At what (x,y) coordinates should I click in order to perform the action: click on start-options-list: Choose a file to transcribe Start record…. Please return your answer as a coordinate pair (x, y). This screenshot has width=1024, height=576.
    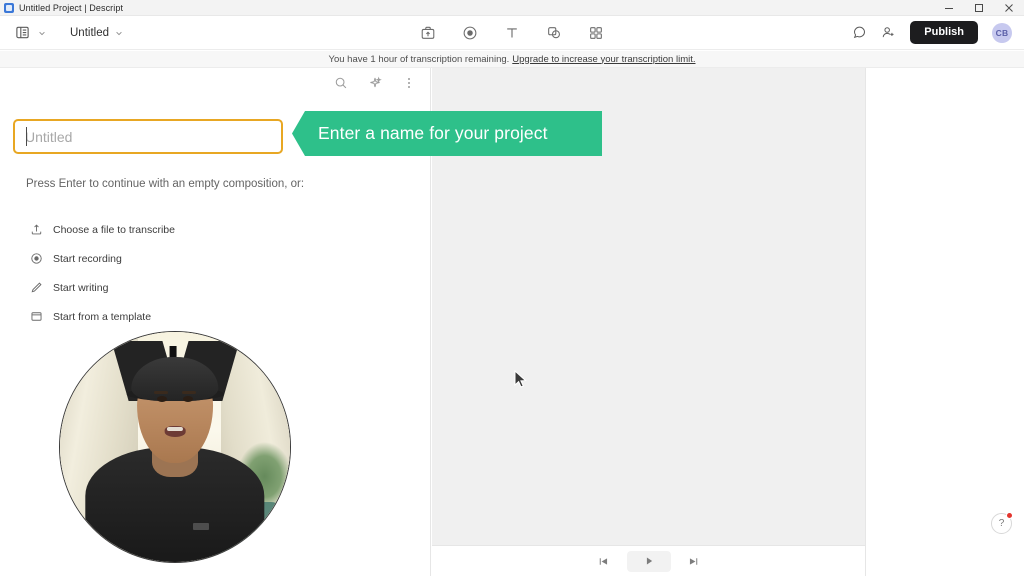
    Looking at the image, I should click on (102, 273).